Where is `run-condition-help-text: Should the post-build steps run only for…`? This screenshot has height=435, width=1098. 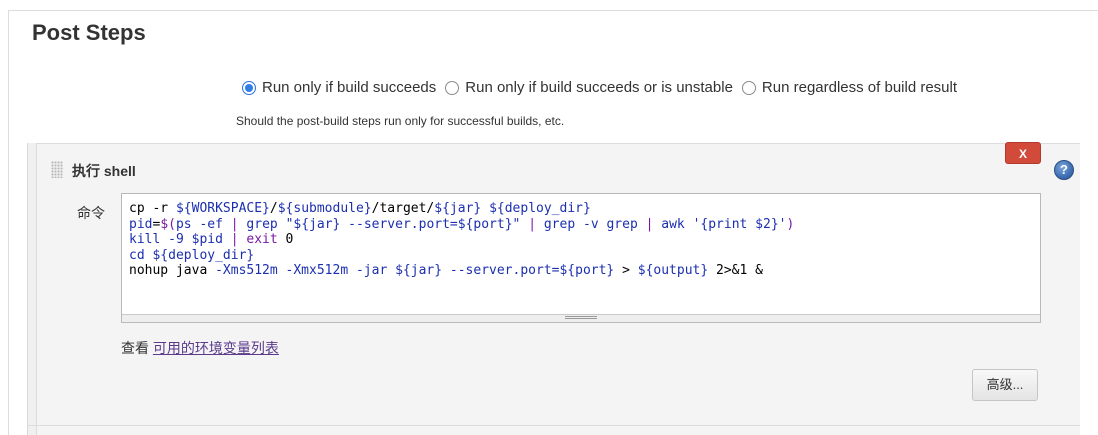 run-condition-help-text: Should the post-build steps run only for… is located at coordinates (400, 121).